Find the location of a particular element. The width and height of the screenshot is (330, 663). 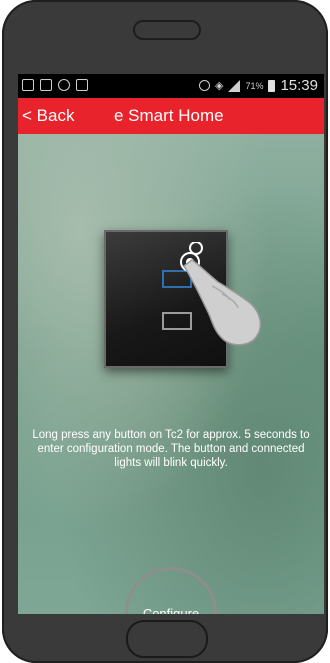

sync-icon is located at coordinates (64, 85).